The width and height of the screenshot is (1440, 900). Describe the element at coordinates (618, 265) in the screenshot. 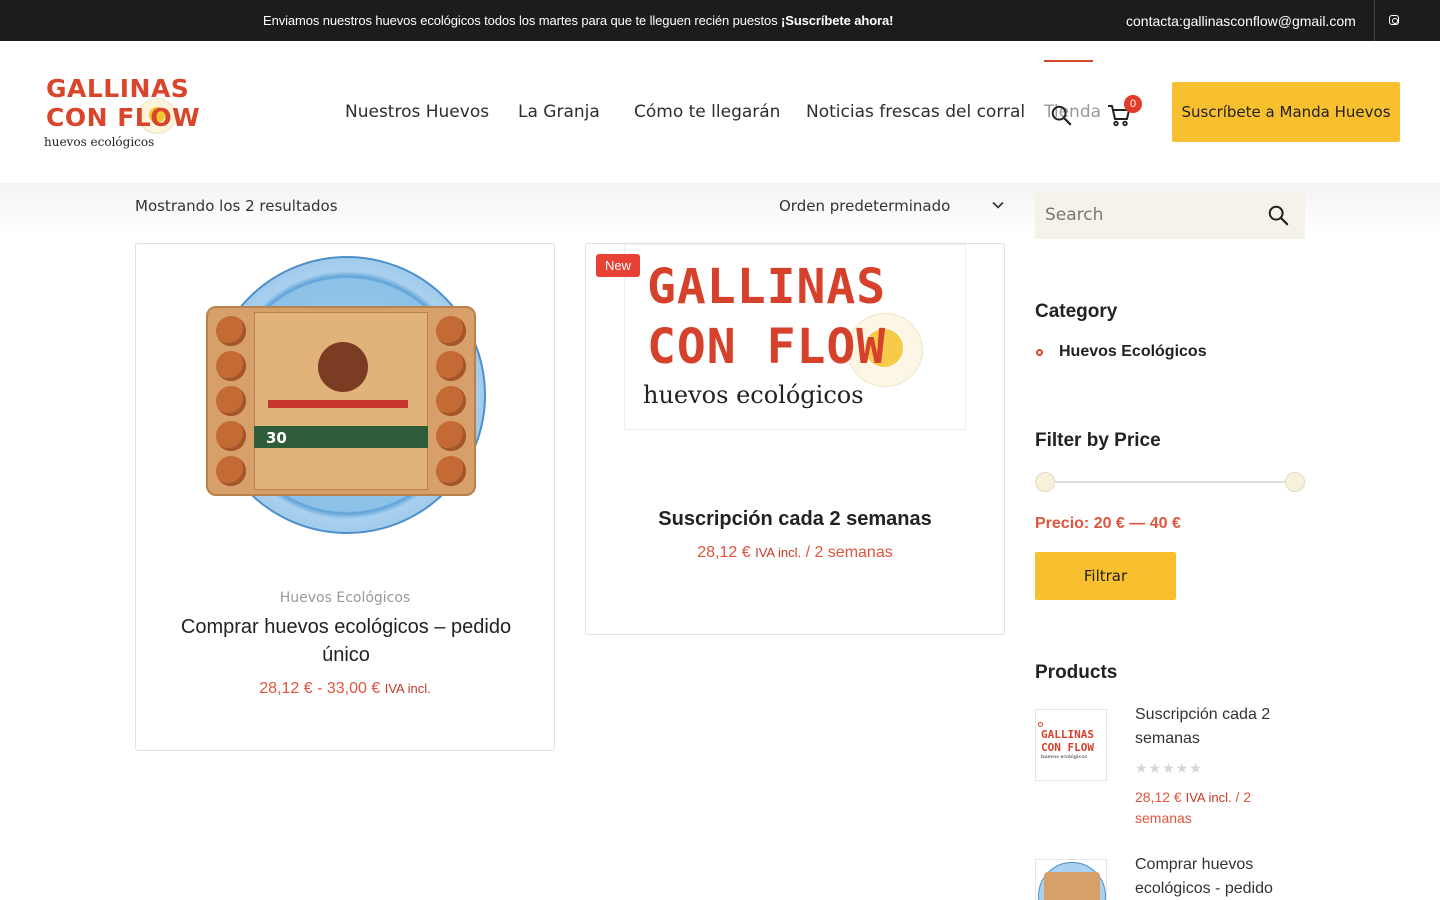

I see `new-badge: New` at that location.